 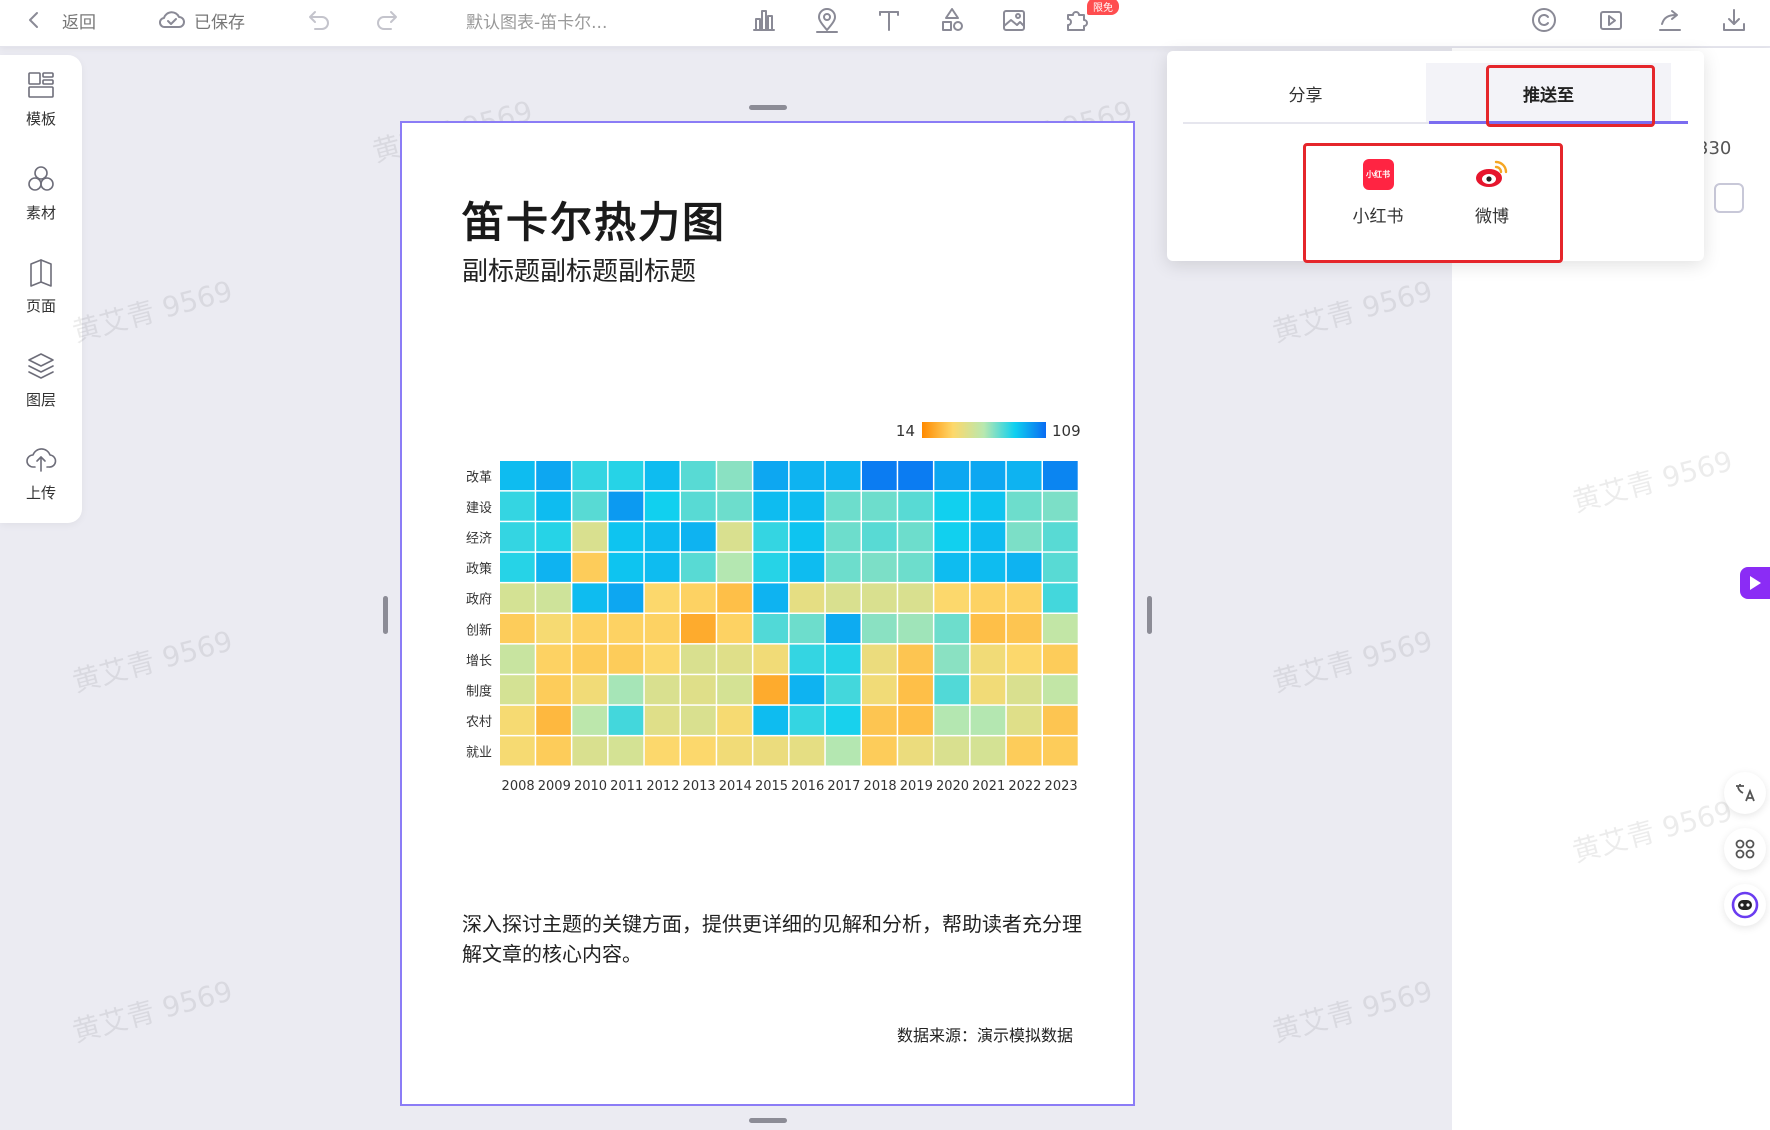 What do you see at coordinates (1149, 615) in the screenshot?
I see `resize-handle-right` at bounding box center [1149, 615].